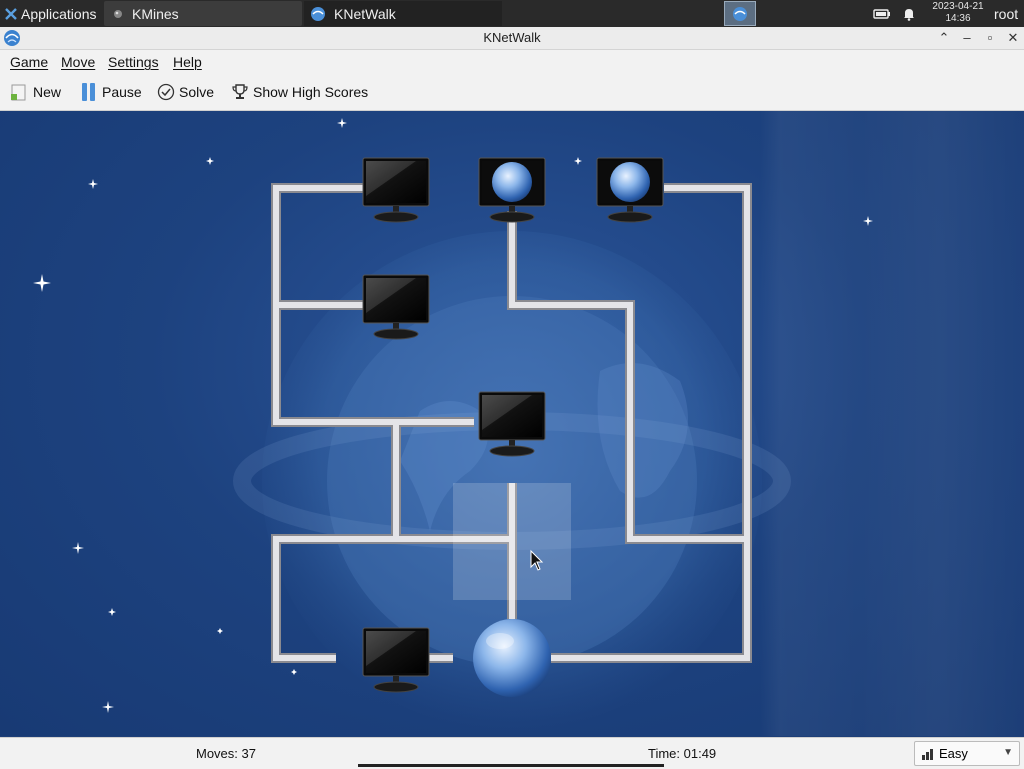 This screenshot has height=769, width=1024. Describe the element at coordinates (118, 13) in the screenshot. I see `mine-icon` at that location.